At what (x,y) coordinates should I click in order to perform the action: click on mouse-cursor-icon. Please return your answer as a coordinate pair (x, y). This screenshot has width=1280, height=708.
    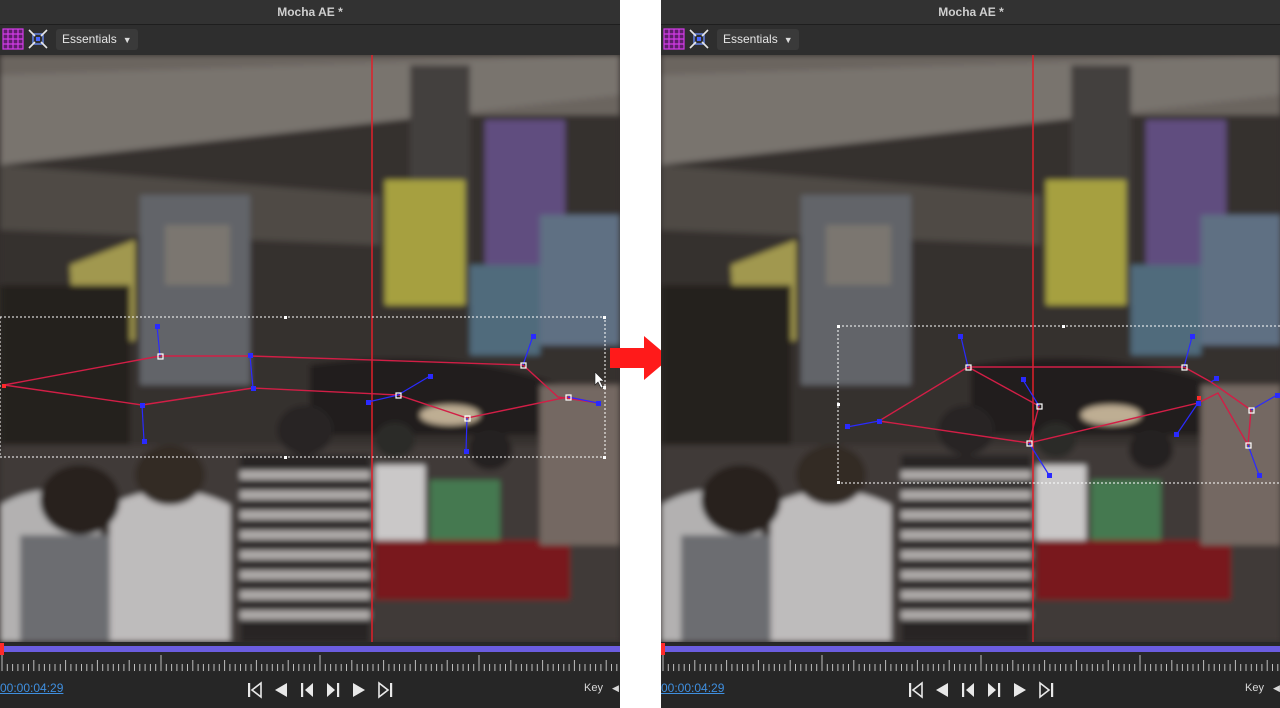
    Looking at the image, I should click on (599, 380).